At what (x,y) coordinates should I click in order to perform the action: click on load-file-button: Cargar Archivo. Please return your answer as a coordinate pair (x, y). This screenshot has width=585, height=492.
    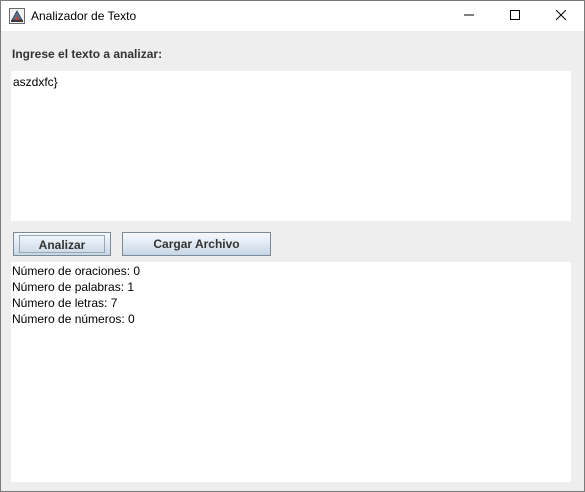
    Looking at the image, I should click on (196, 244).